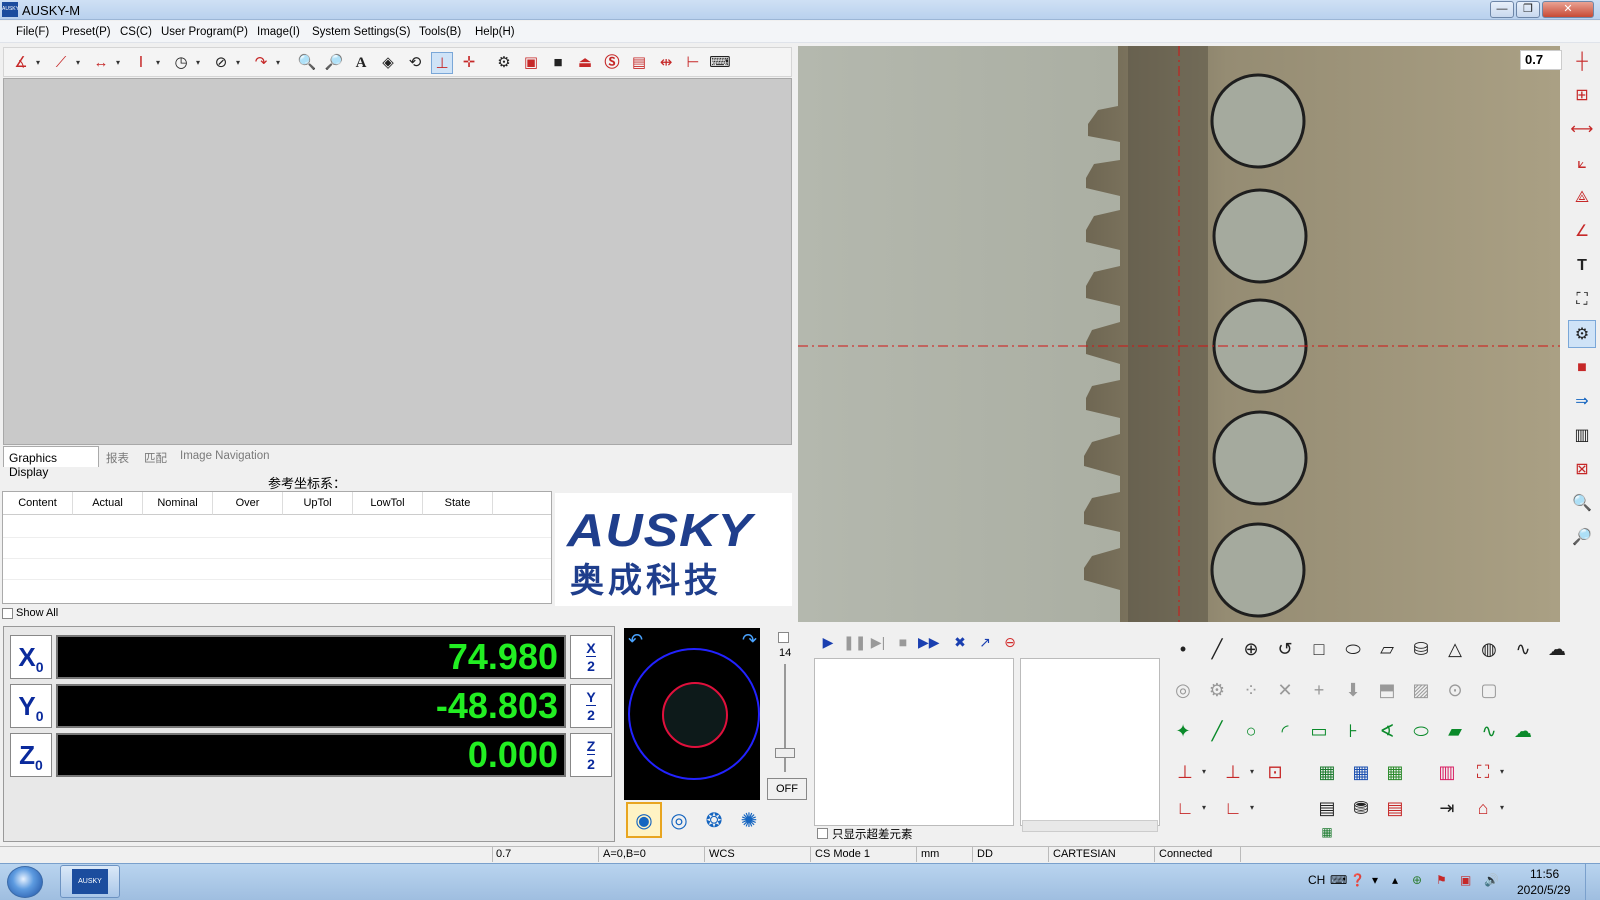  What do you see at coordinates (878, 642) in the screenshot?
I see `step-icon: ▶|` at bounding box center [878, 642].